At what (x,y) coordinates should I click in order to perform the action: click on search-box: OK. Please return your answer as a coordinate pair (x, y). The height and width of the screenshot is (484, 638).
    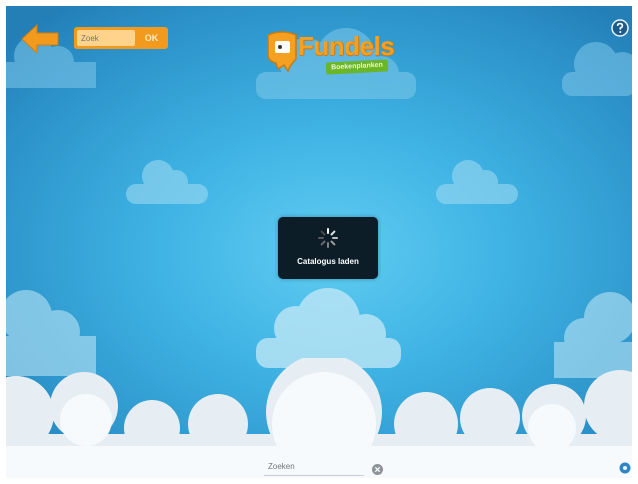
    Looking at the image, I should click on (121, 38).